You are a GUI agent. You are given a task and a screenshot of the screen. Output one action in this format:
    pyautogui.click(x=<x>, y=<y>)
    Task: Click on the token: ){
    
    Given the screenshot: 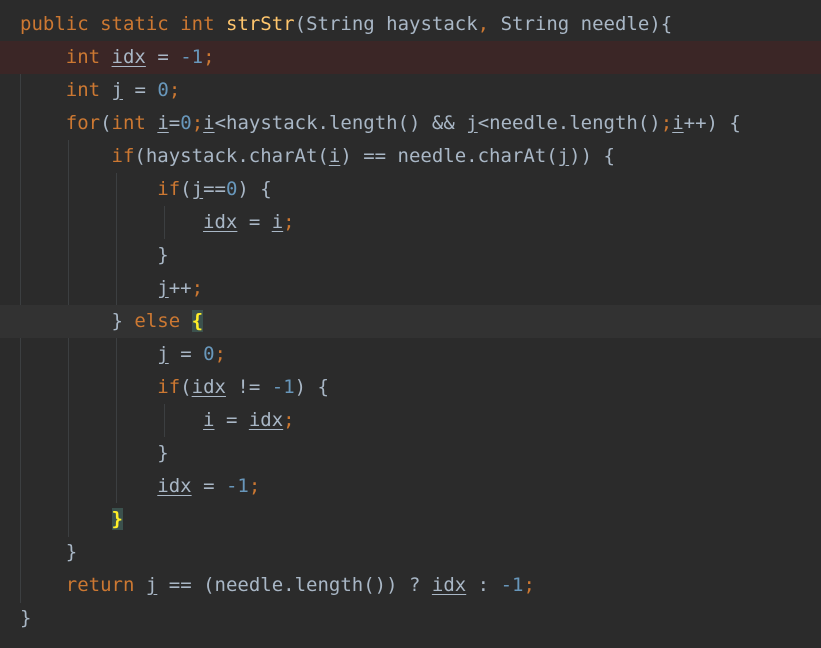 What is the action you would take?
    pyautogui.click(x=661, y=24)
    